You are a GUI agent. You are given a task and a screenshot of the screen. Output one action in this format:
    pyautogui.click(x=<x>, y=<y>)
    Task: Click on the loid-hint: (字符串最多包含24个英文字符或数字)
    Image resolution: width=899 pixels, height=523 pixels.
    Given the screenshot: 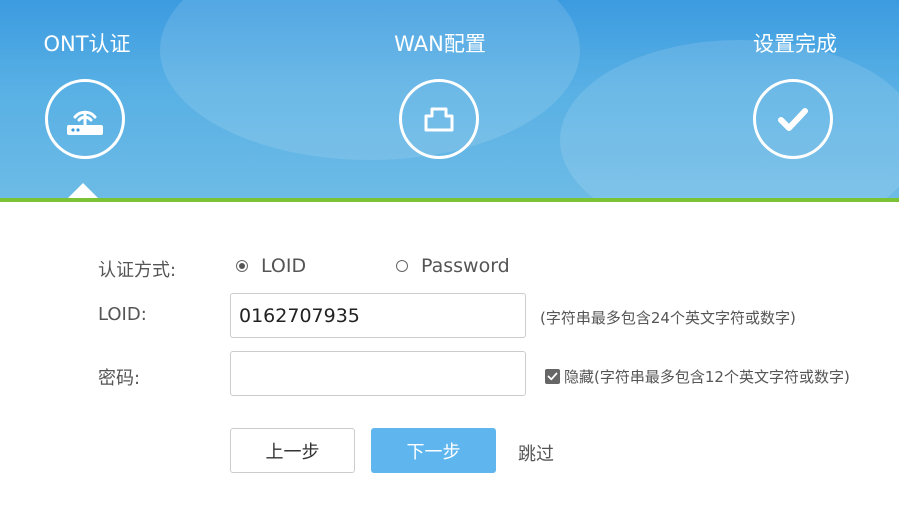 What is the action you would take?
    pyautogui.click(x=668, y=318)
    